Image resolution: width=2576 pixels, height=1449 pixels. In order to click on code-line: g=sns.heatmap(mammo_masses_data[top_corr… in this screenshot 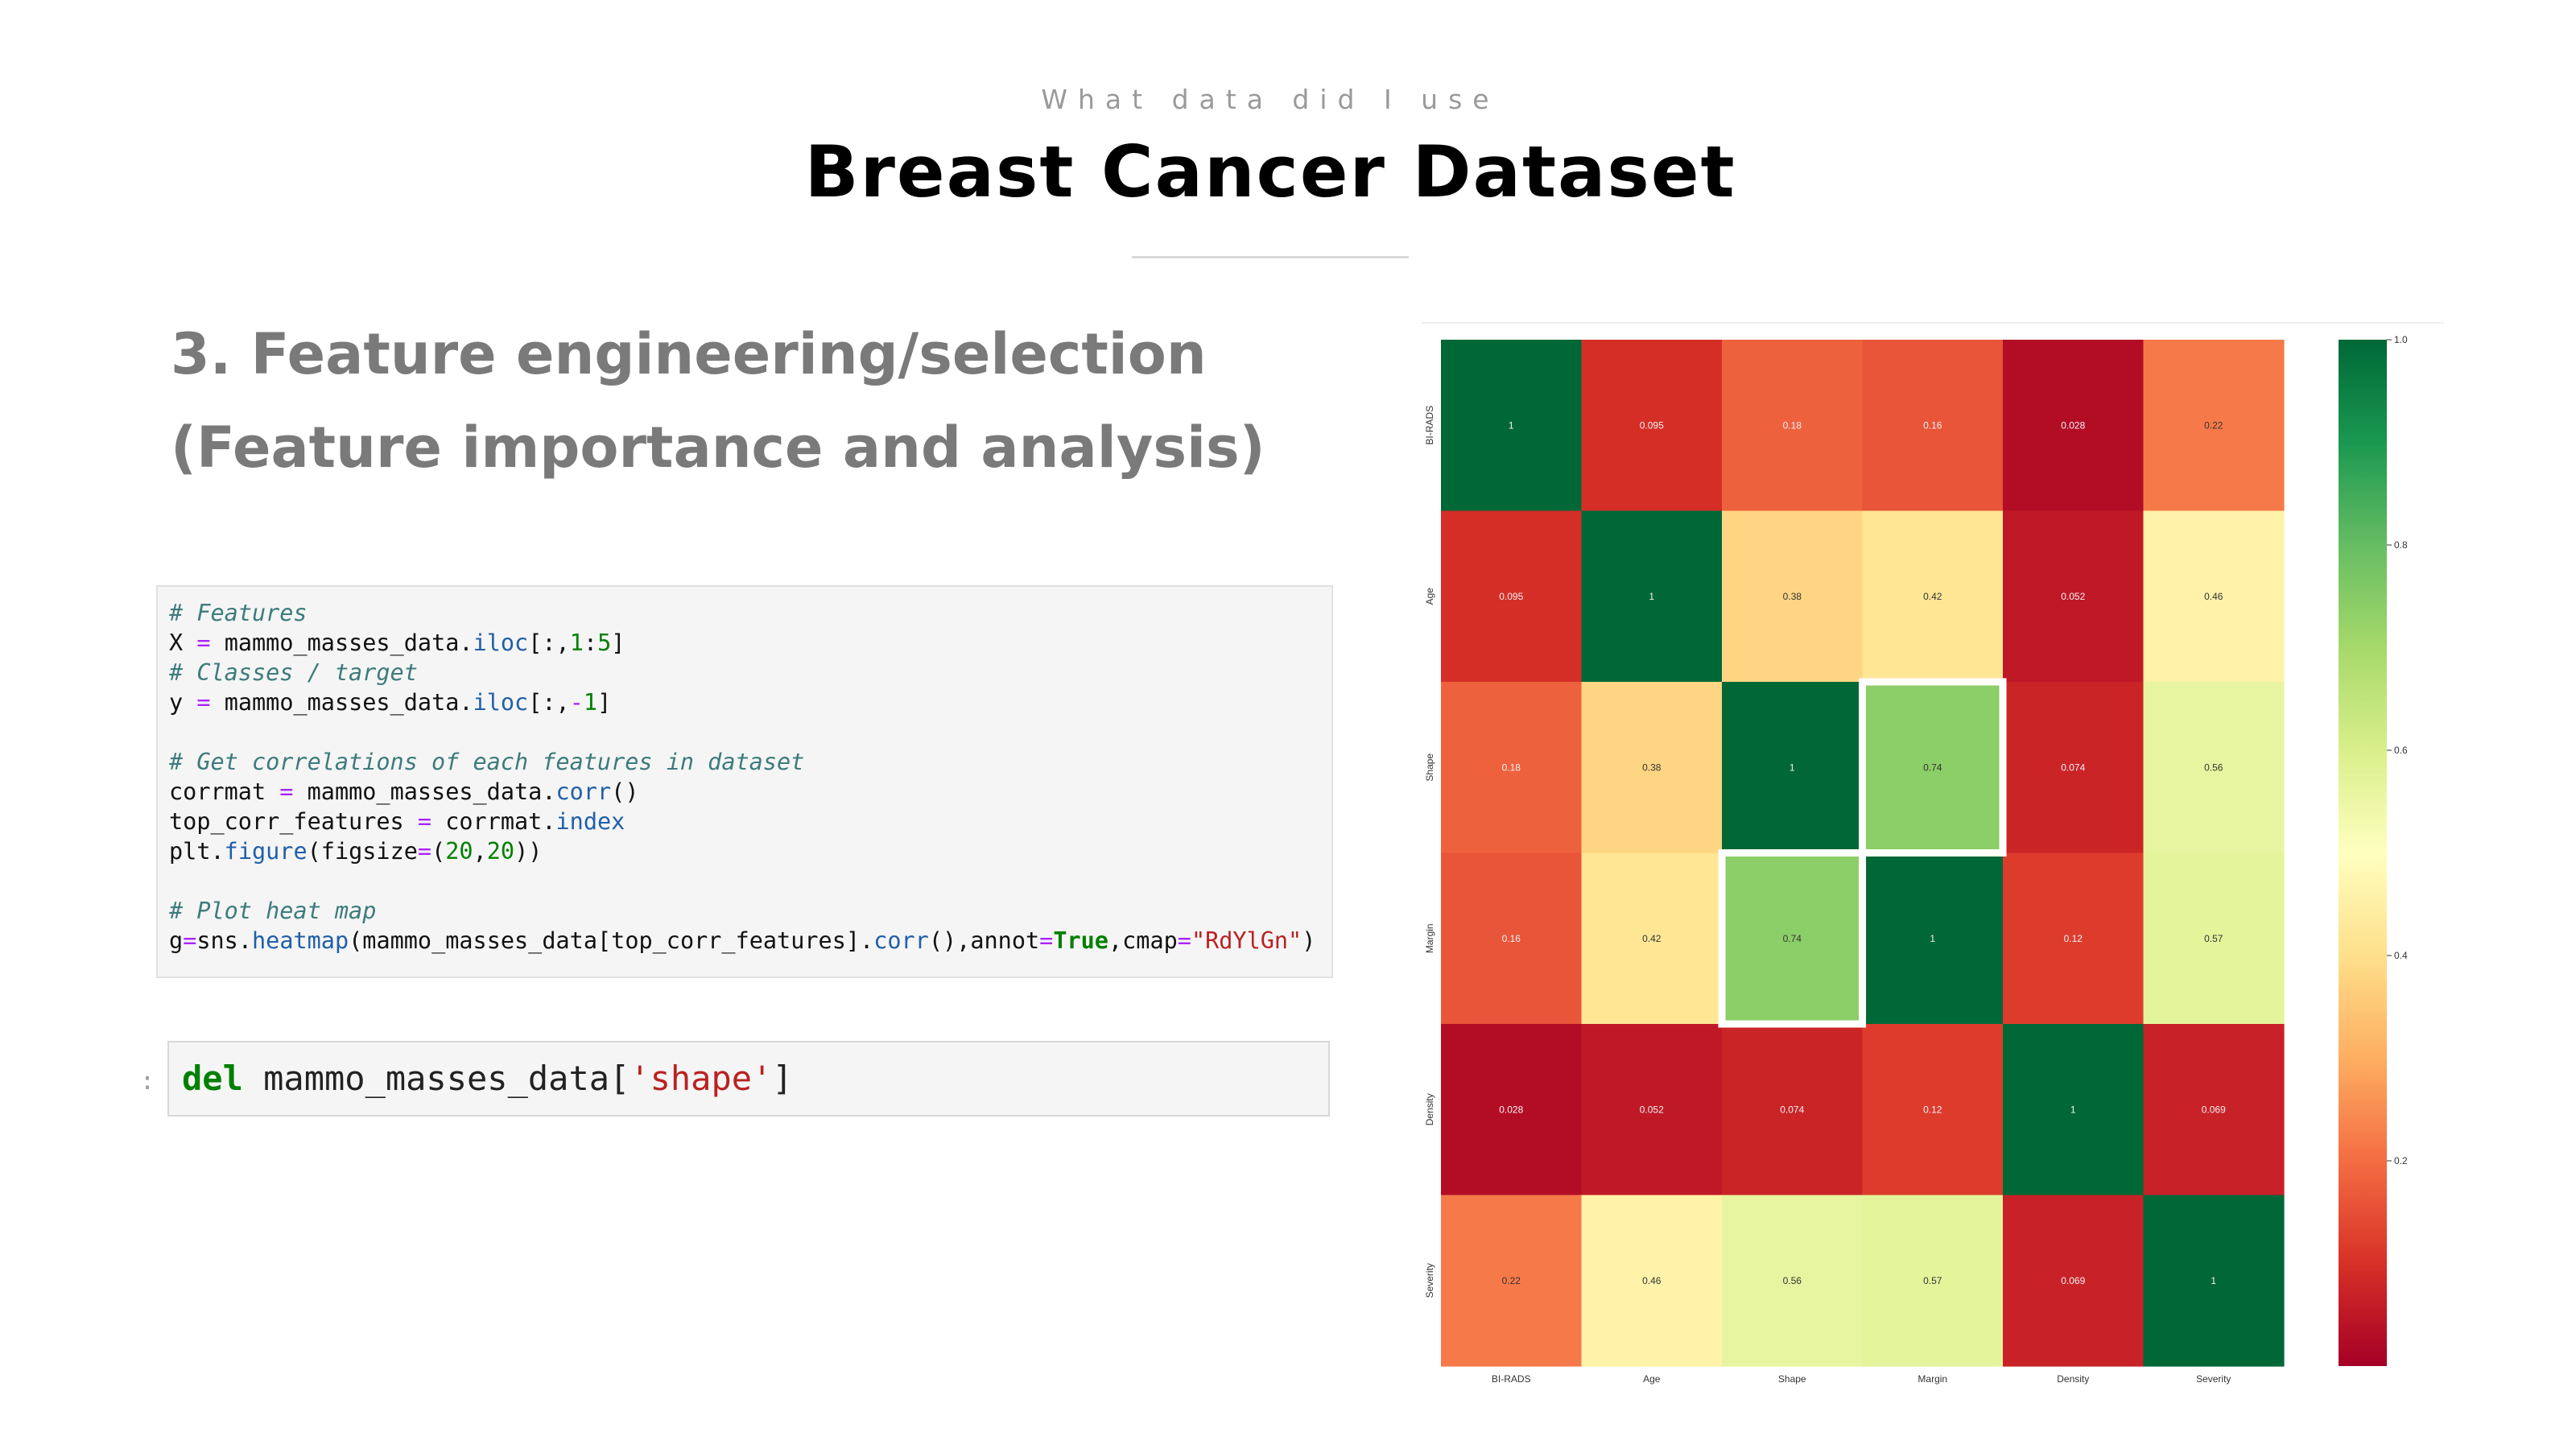, I will do `click(744, 941)`.